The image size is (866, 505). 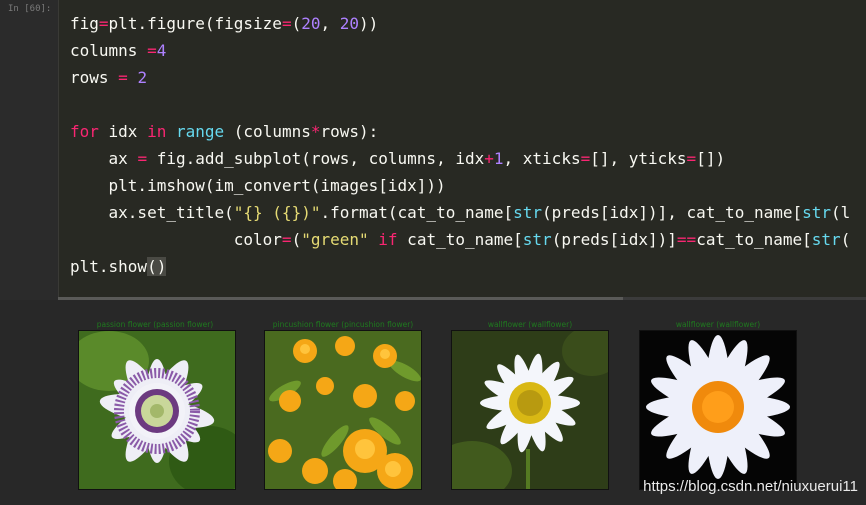 What do you see at coordinates (30, 9) in the screenshot?
I see `cell-prompt: In [60]:` at bounding box center [30, 9].